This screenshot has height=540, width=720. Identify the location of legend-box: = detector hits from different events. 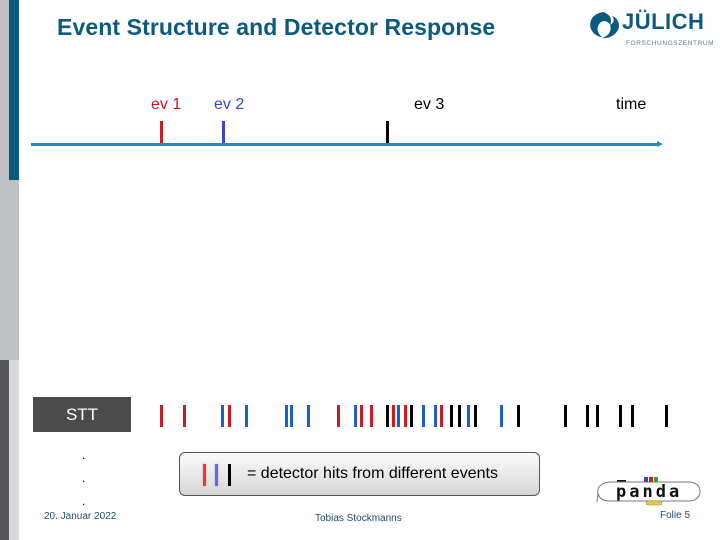
(359, 474).